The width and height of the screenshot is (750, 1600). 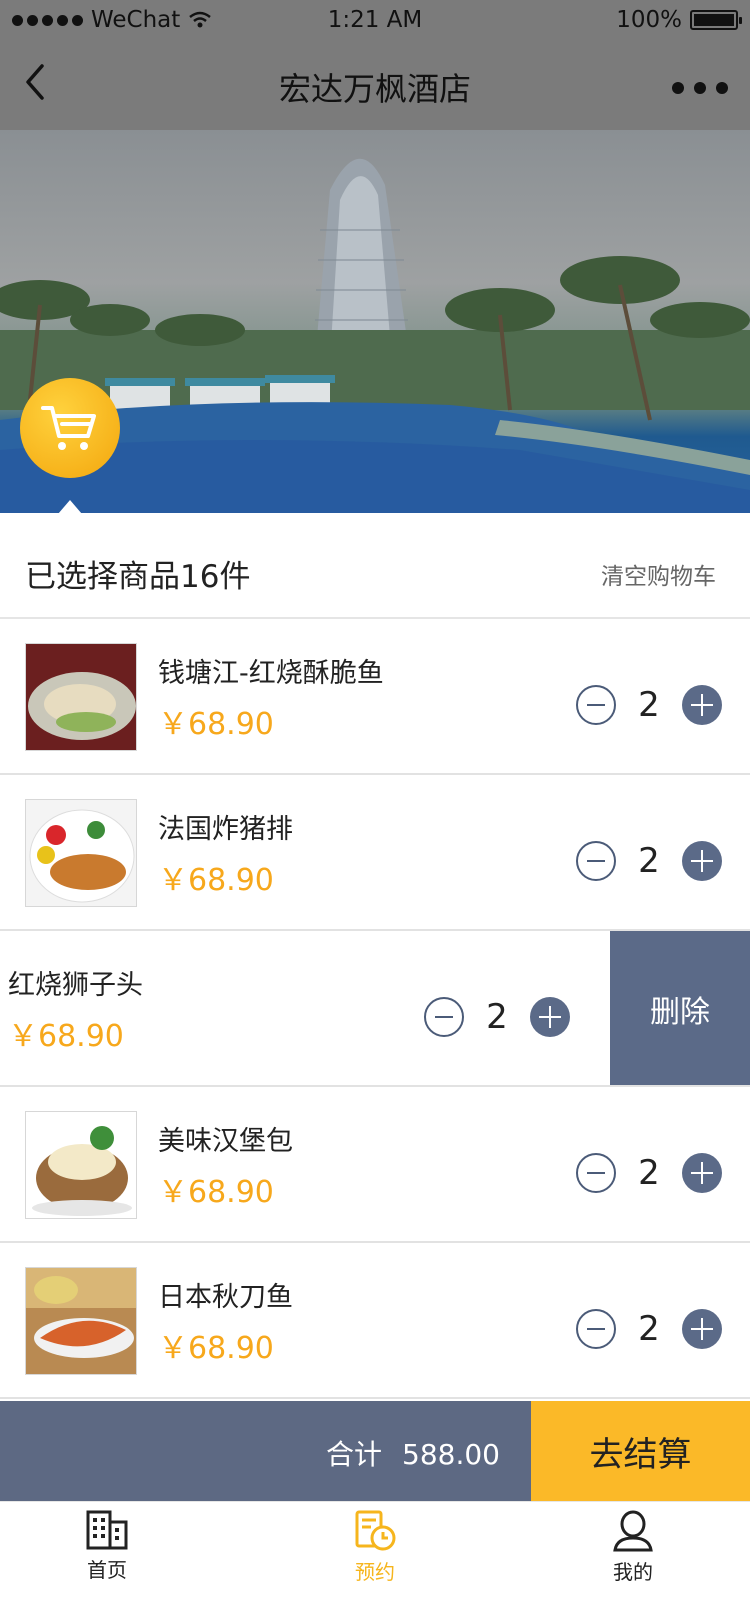 What do you see at coordinates (375, 1321) in the screenshot?
I see `cart-item: 日本秋刀鱼 ￥68.90 2` at bounding box center [375, 1321].